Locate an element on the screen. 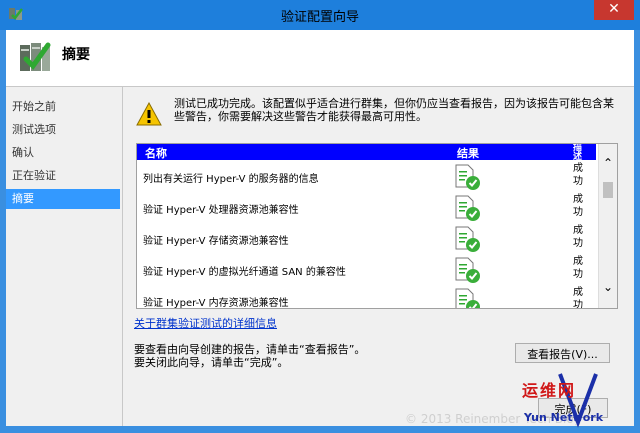 The height and width of the screenshot is (433, 640). instruction-finish: 要关闭此向导，请单击“完成”。 is located at coordinates (211, 362).